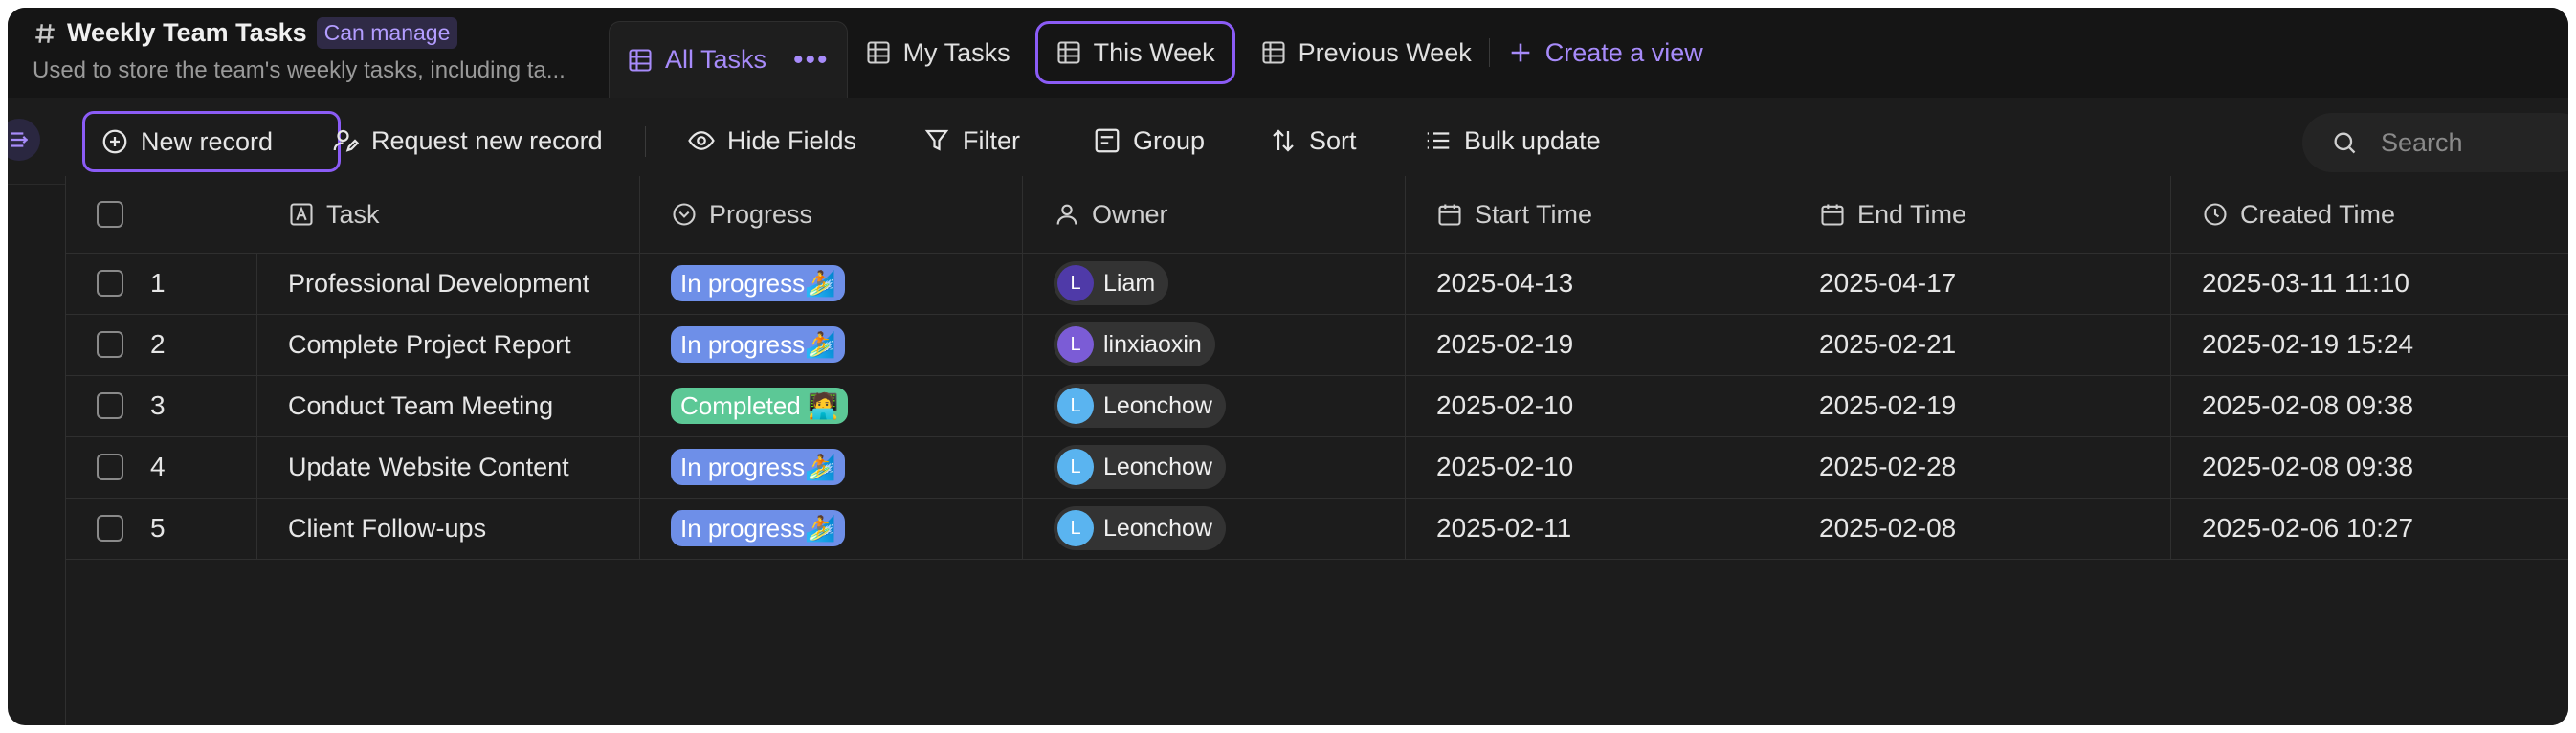 The height and width of the screenshot is (733, 2576). Describe the element at coordinates (1979, 467) in the screenshot. I see `end-time-cell: 2025-02-28` at that location.